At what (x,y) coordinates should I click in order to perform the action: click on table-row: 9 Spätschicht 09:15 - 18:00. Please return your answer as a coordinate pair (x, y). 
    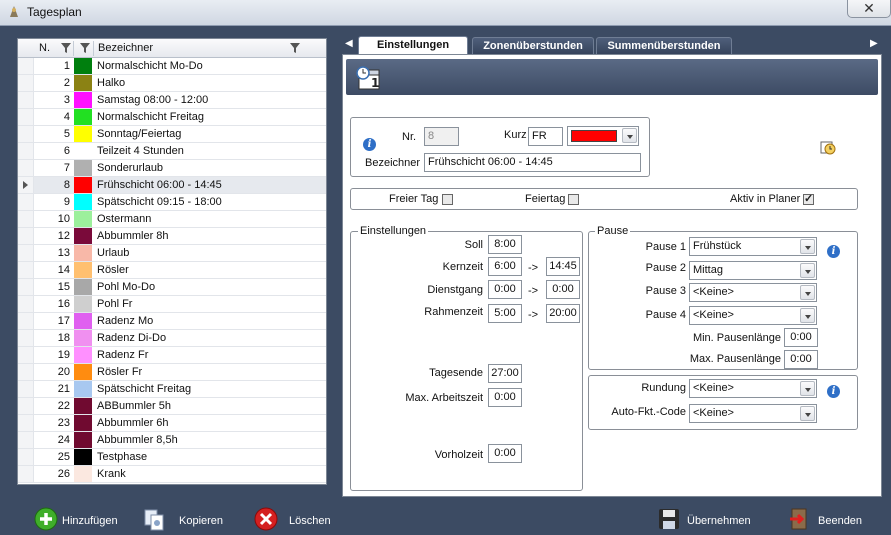
    Looking at the image, I should click on (172, 202).